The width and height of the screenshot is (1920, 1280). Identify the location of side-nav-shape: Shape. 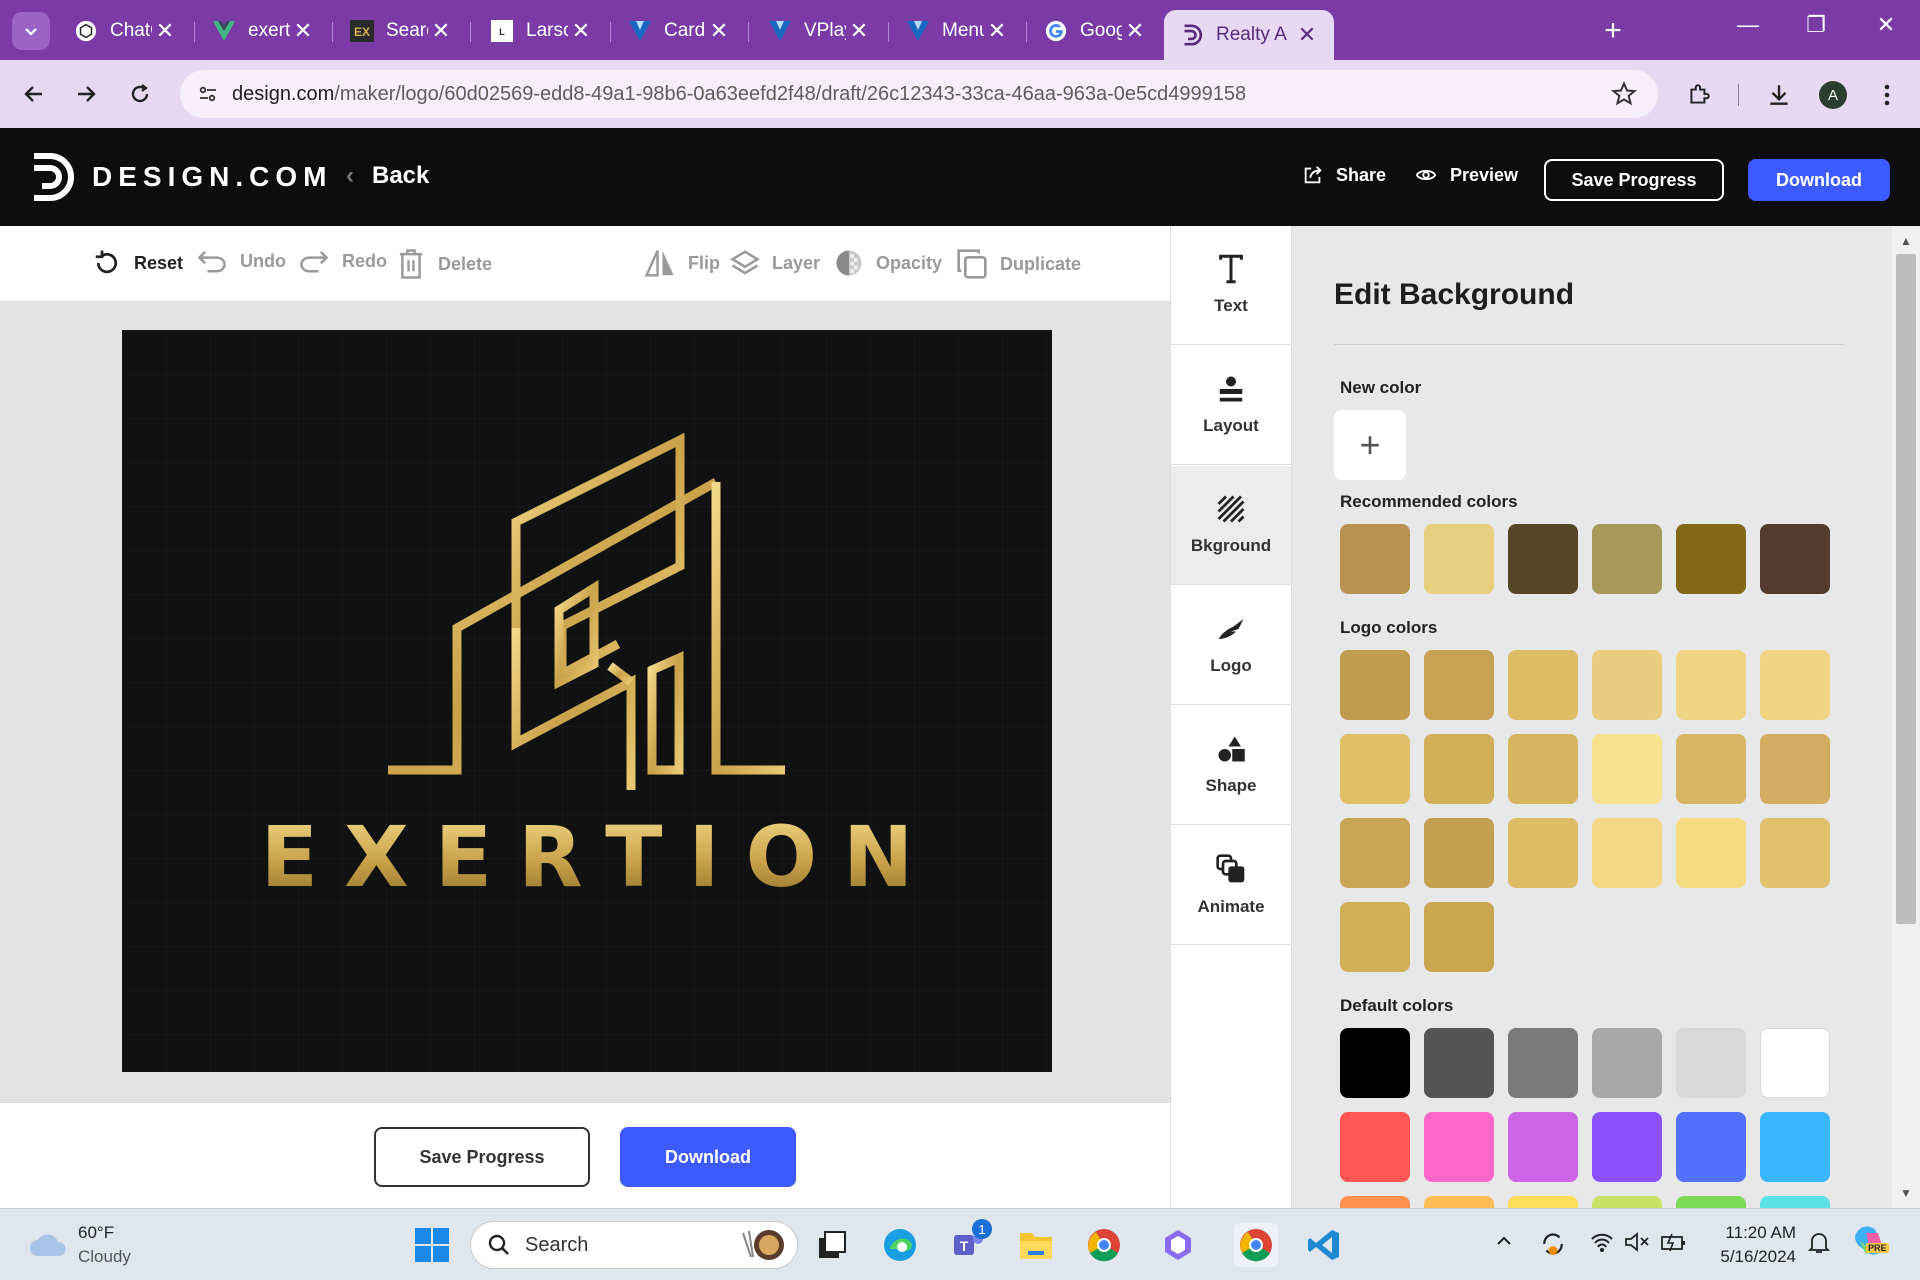
(1231, 765).